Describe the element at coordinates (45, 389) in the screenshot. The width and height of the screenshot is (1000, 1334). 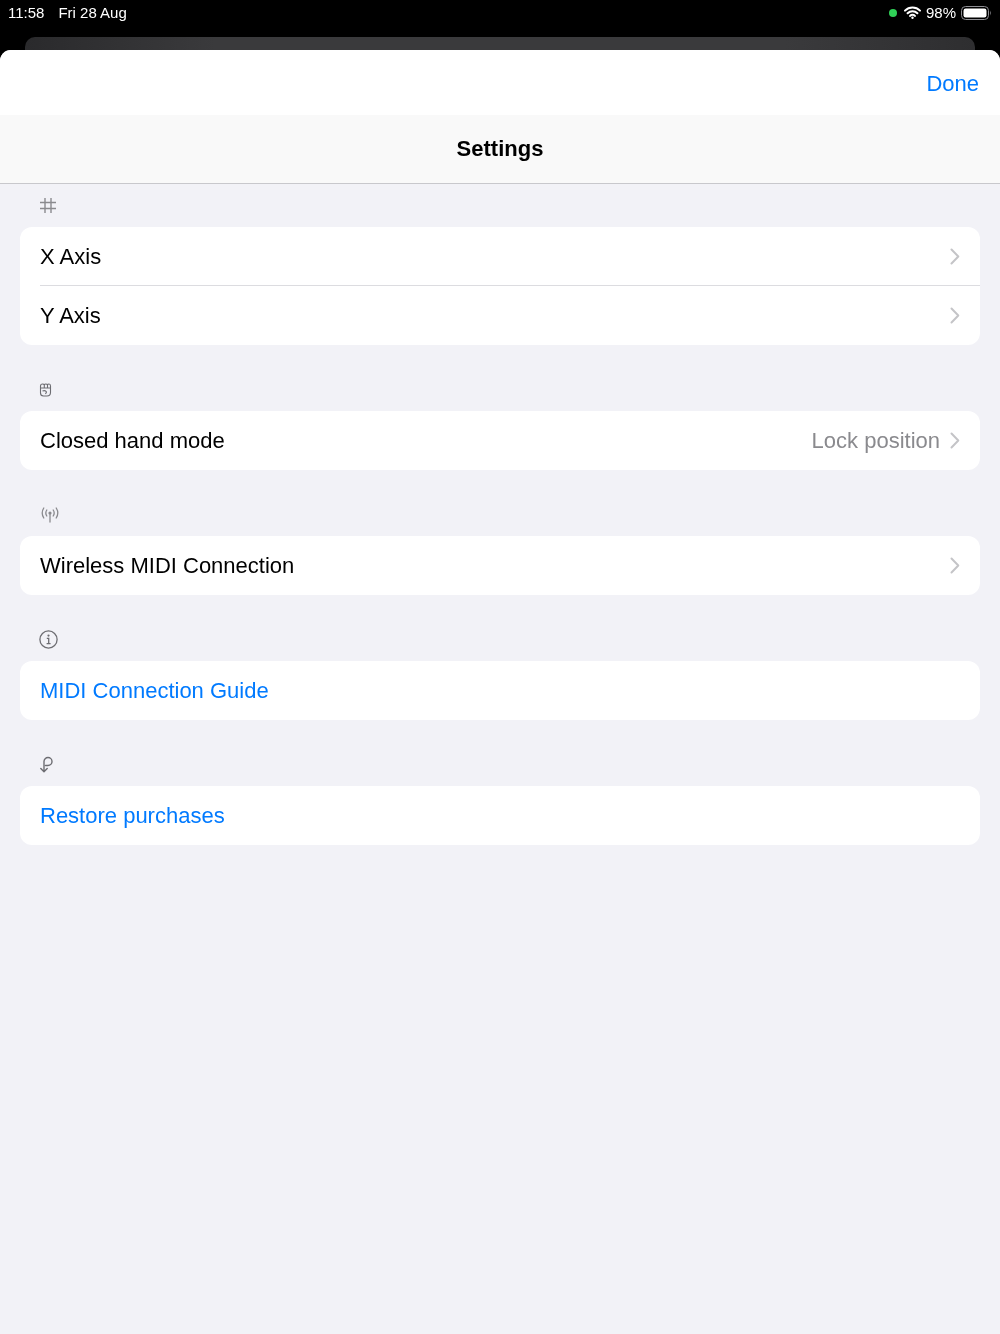
I see `fist-icon` at that location.